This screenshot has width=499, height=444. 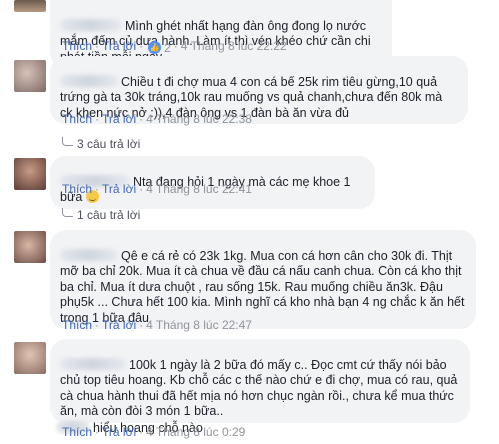 I want to click on comment-actions: Thích · Trả lời · 4 Tháng 8 lúc 22:47, so click(x=157, y=325).